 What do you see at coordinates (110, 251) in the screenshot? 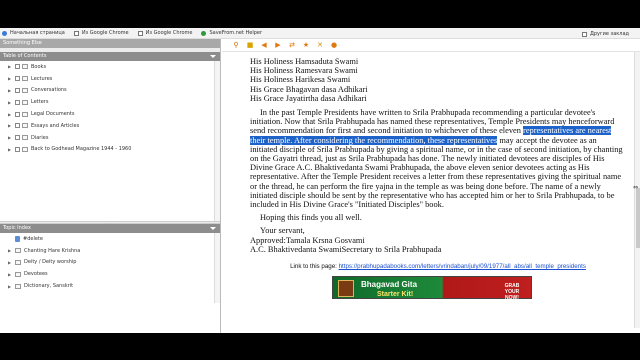
I see `topic-item-chanting: ▶ Chanting Hare Krishna` at bounding box center [110, 251].